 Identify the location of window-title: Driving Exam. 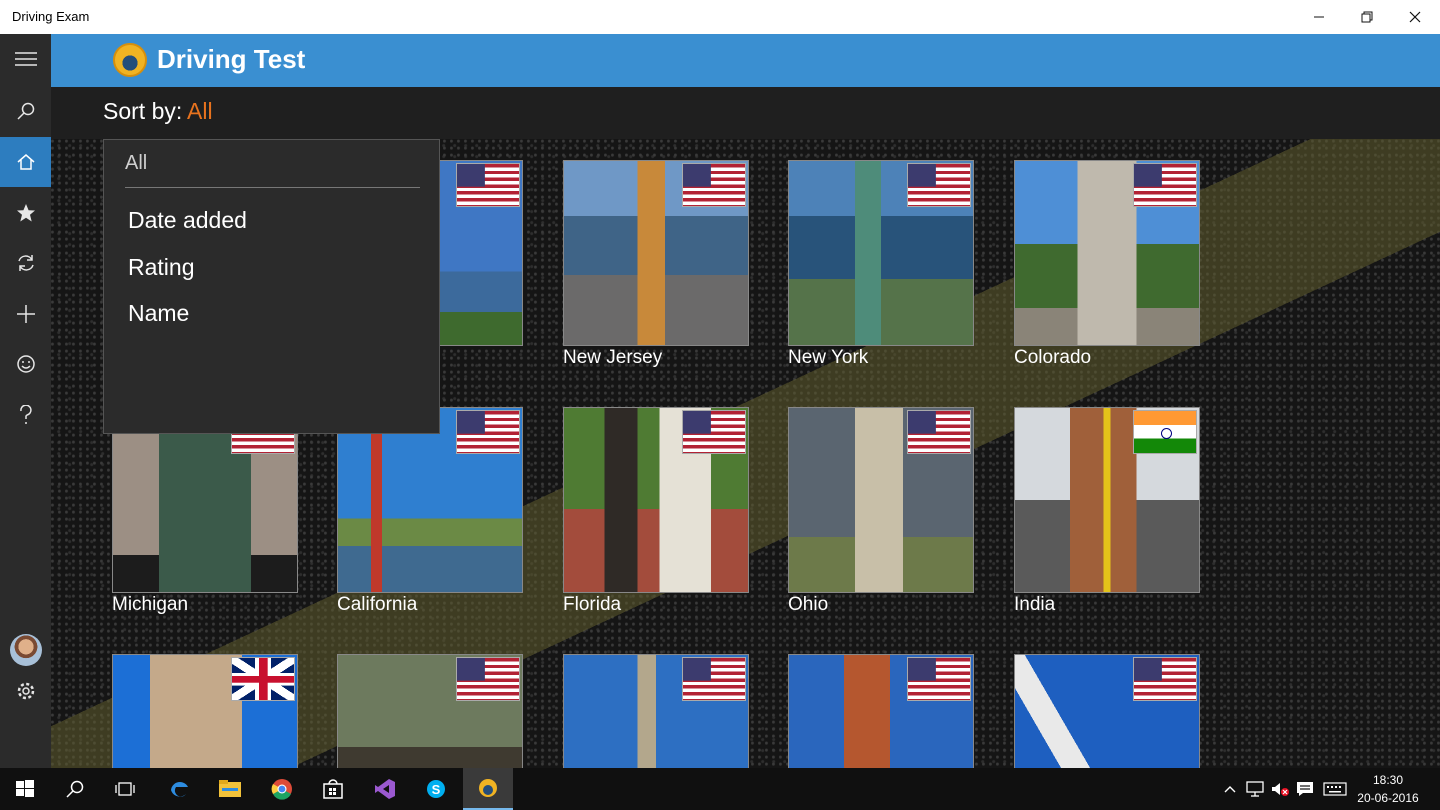
(51, 16).